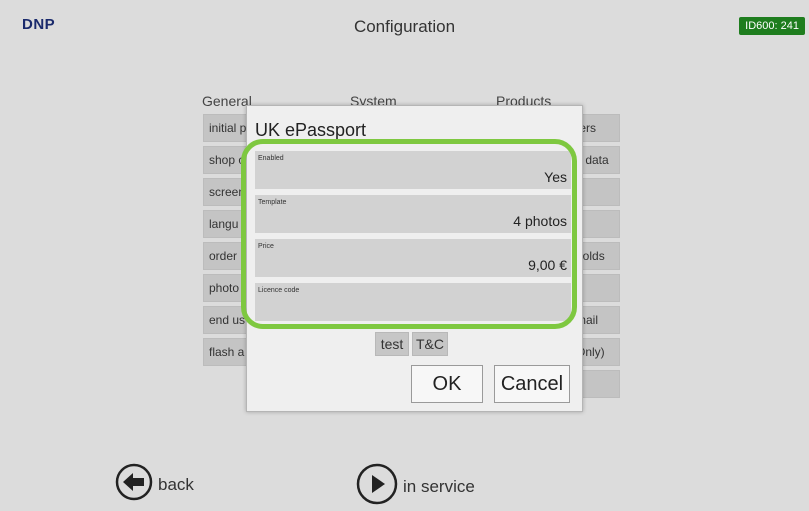 This screenshot has width=809, height=511. What do you see at coordinates (227, 160) in the screenshot?
I see `general-button-shop: shop c` at bounding box center [227, 160].